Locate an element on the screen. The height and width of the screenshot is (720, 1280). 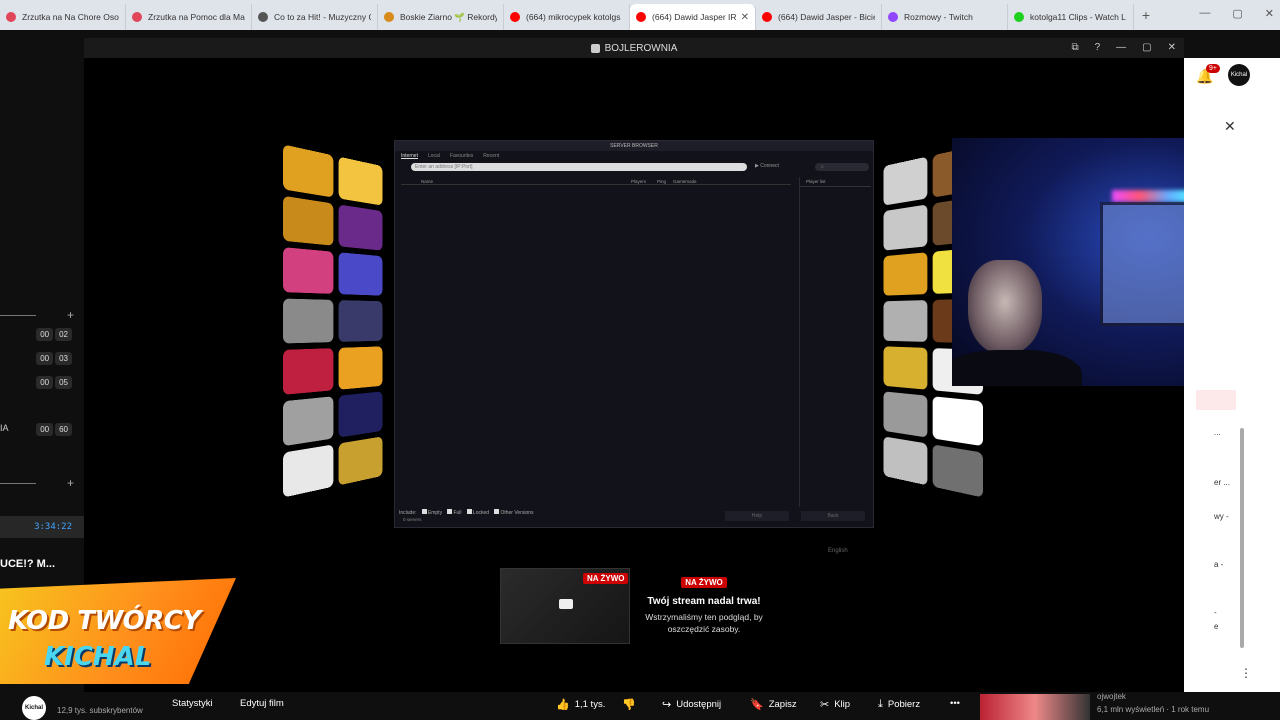
chat-row: 00 02 is located at coordinates (42, 334).